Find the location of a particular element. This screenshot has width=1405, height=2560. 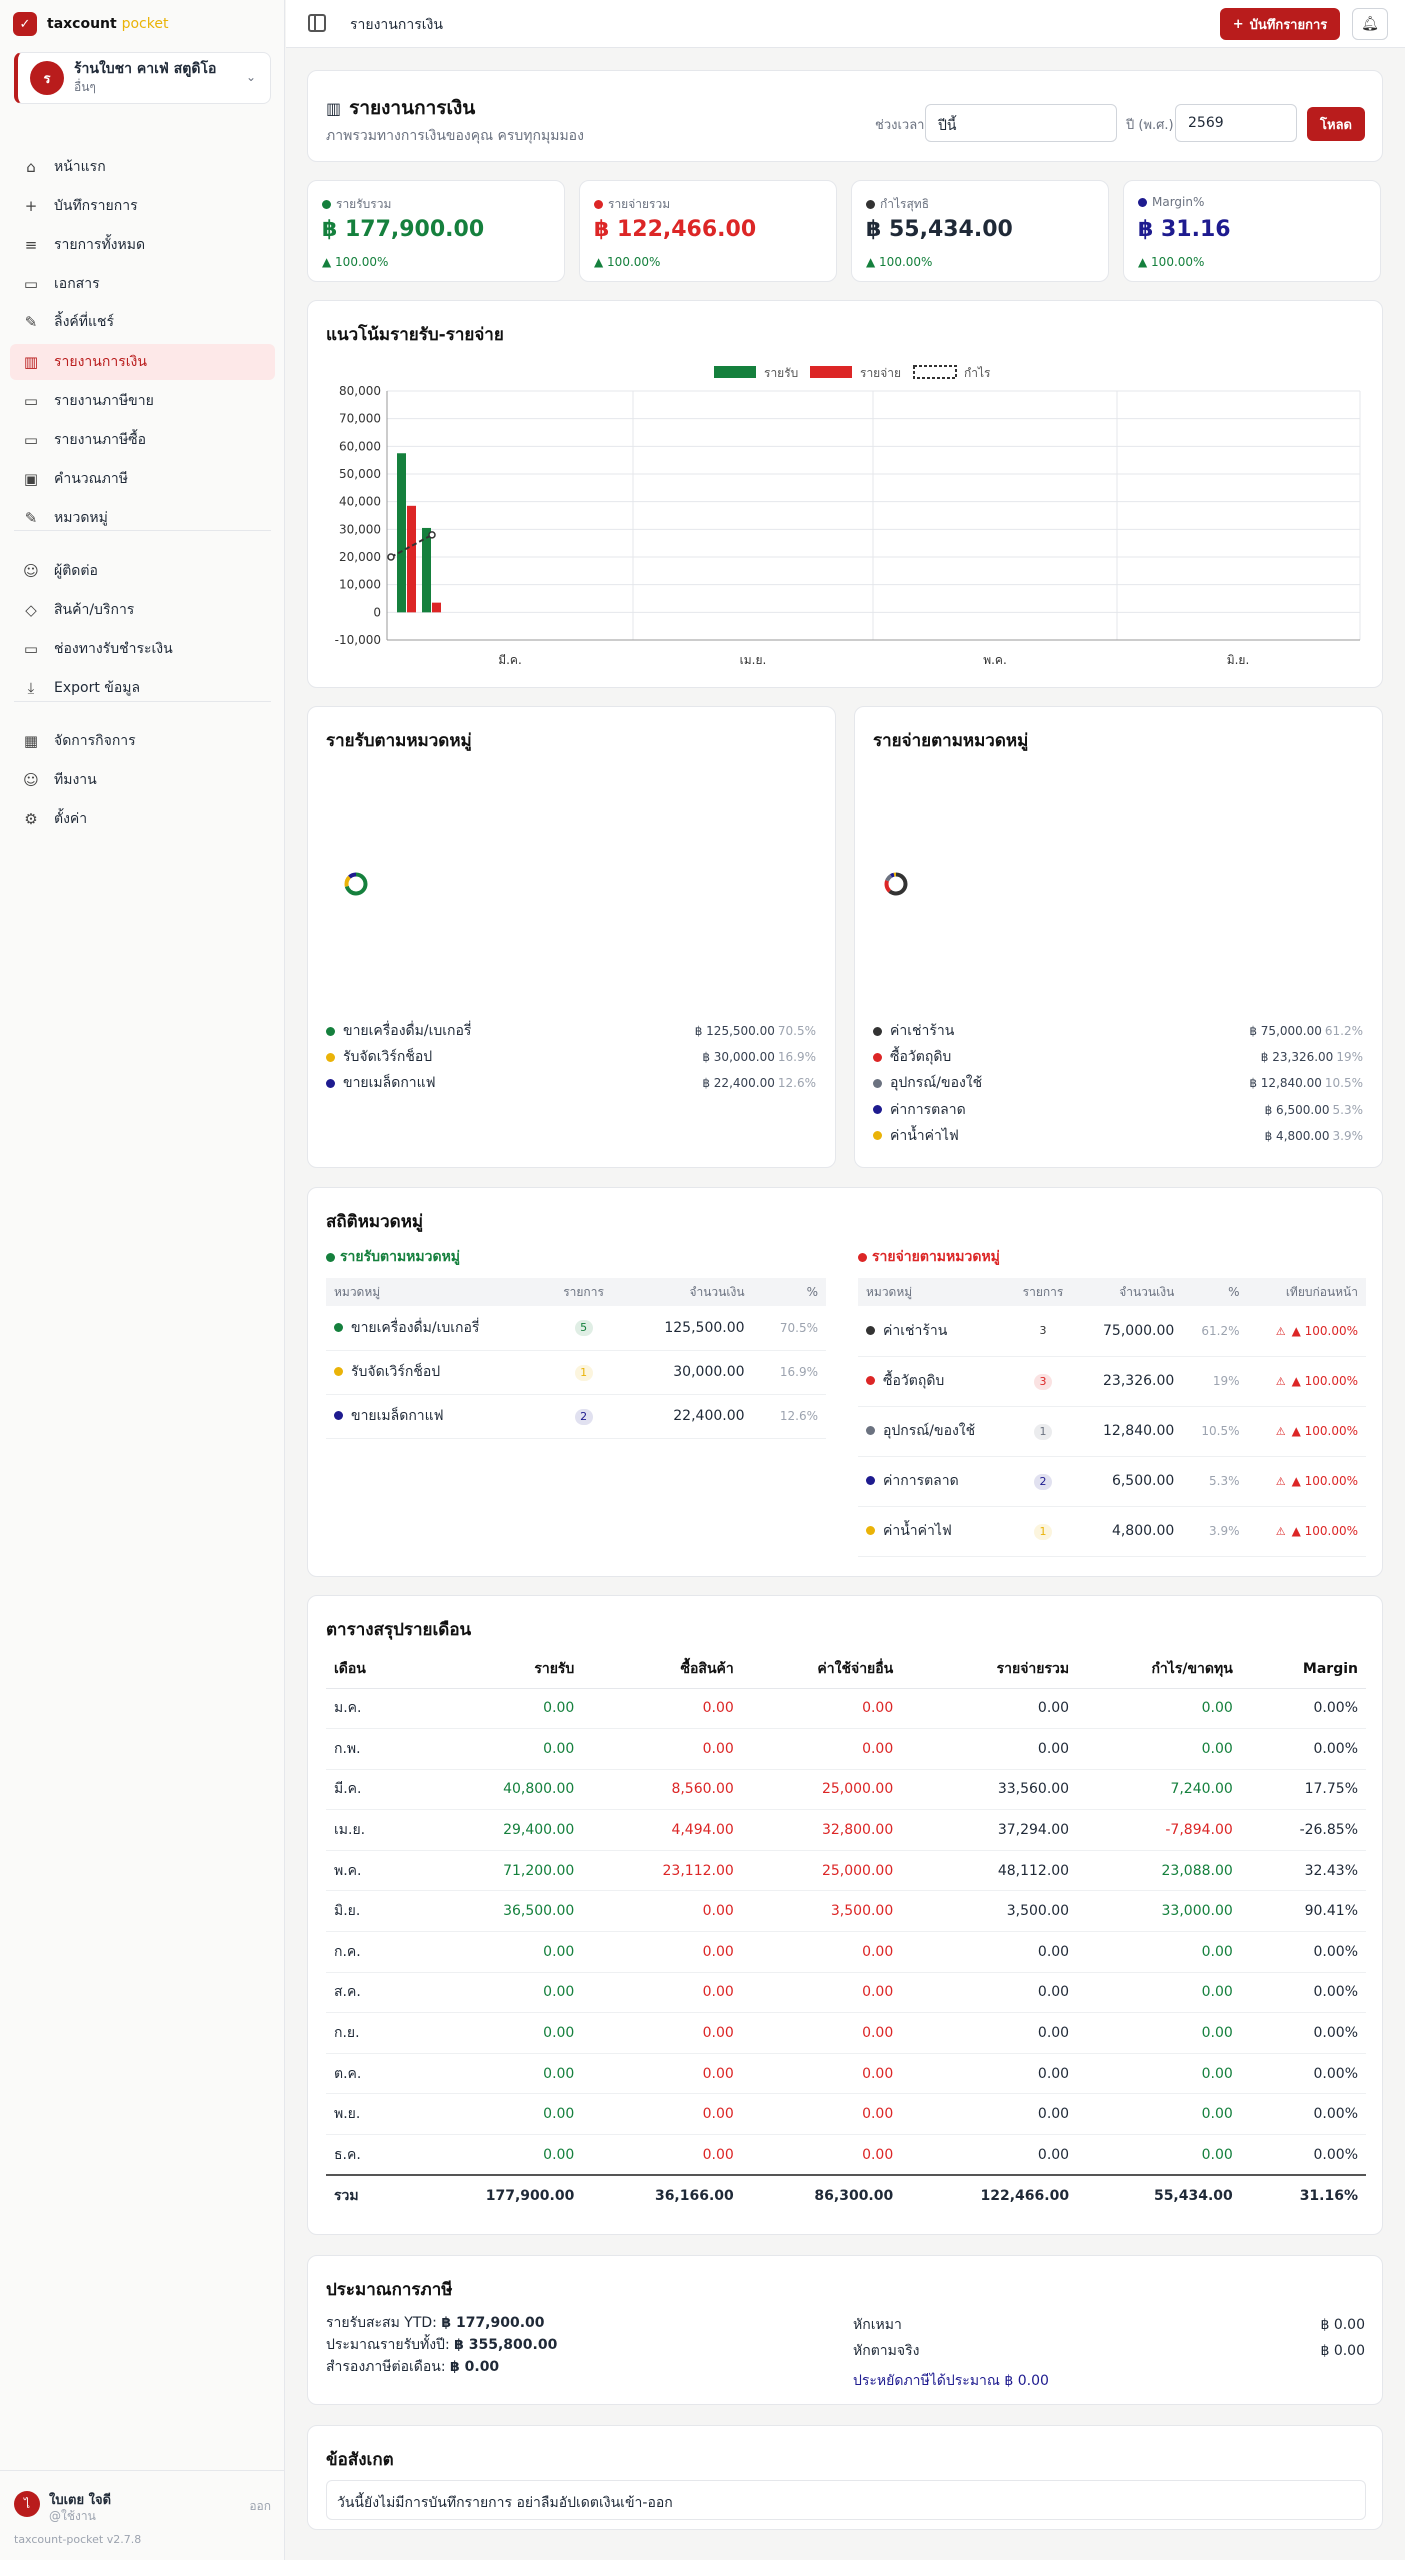

legend-category-name: ค่าการตลาด is located at coordinates (928, 1109).